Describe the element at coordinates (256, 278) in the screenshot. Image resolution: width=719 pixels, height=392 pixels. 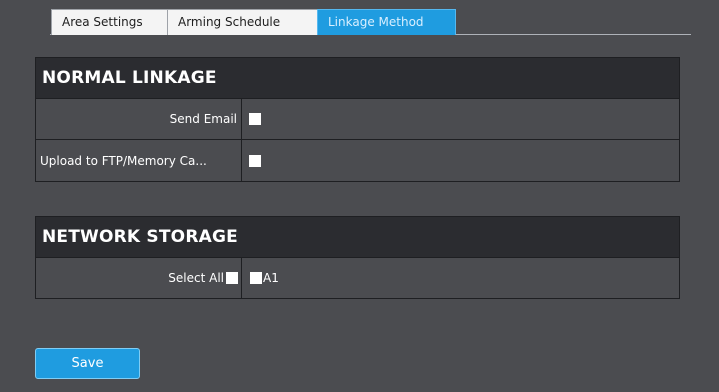
I see `channel-a1-checkbox` at that location.